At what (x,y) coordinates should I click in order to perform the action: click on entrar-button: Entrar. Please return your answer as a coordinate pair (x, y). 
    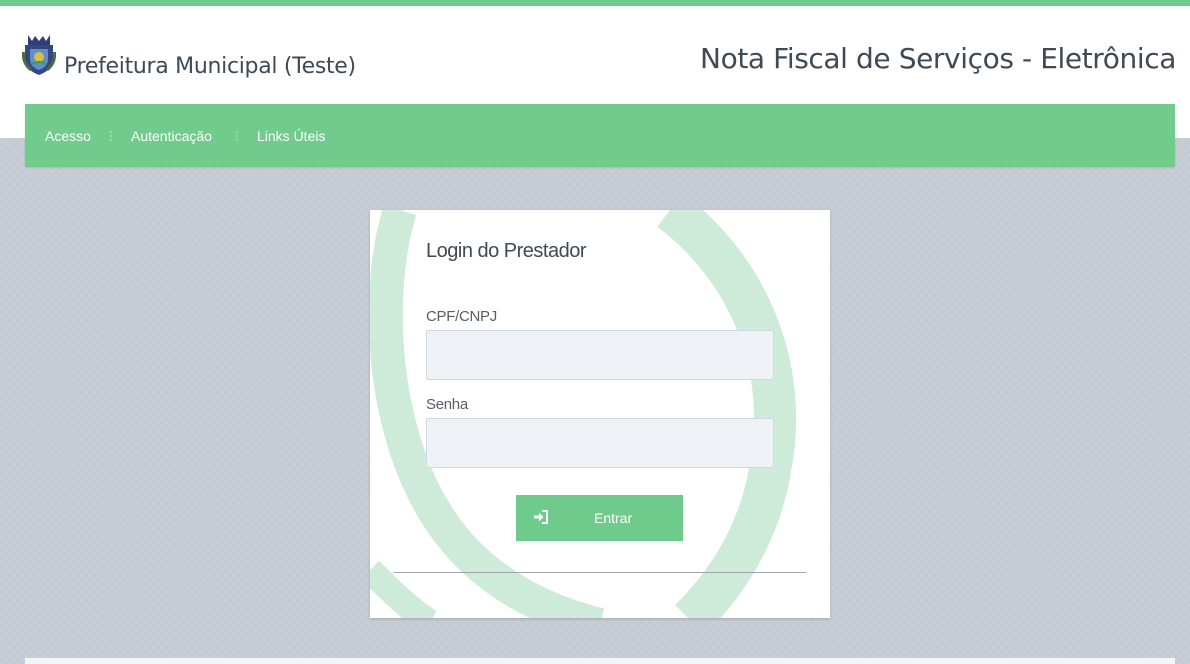
    Looking at the image, I should click on (599, 518).